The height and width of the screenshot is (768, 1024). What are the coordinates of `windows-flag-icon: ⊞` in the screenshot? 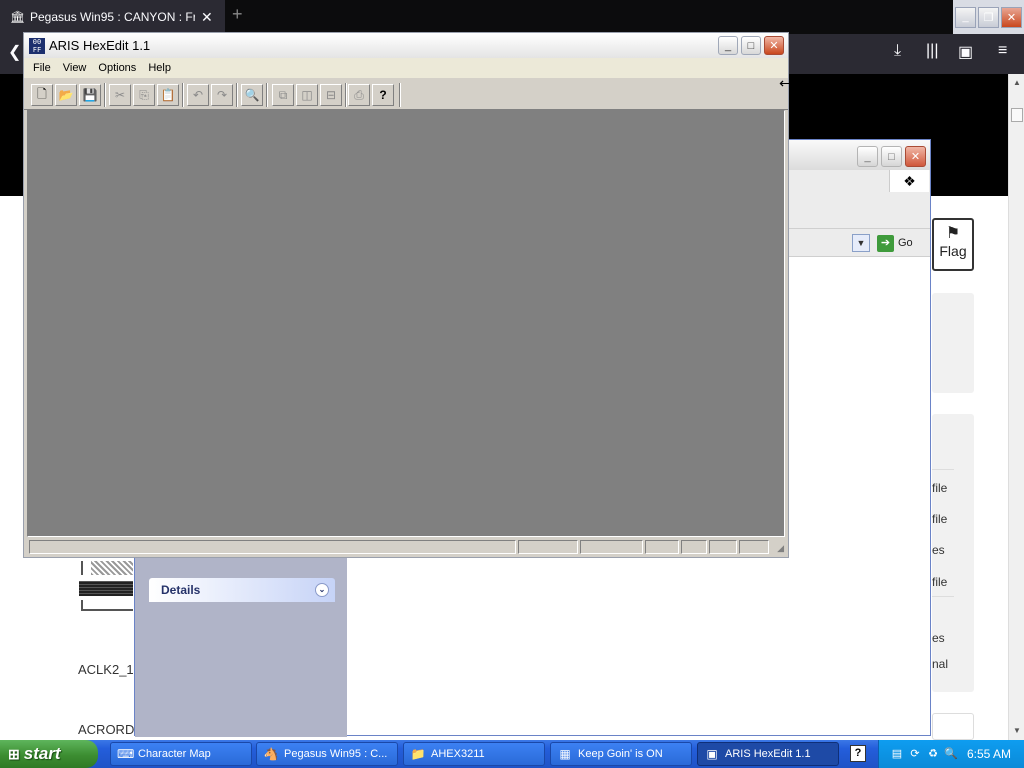 It's located at (14, 753).